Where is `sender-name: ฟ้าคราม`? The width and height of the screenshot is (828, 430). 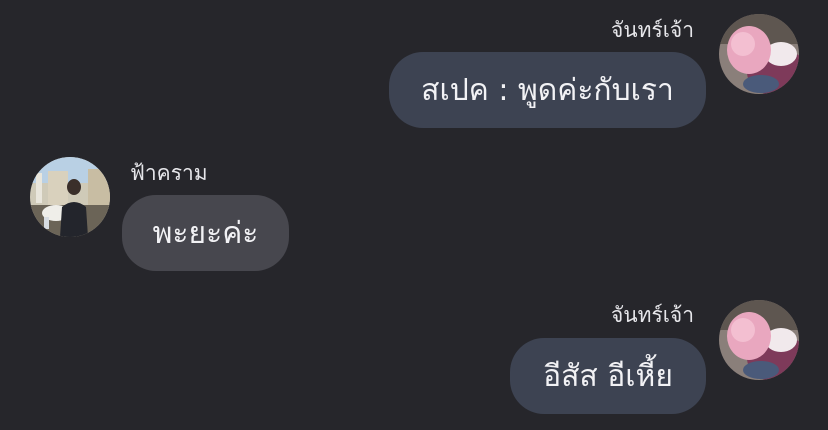 sender-name: ฟ้าคราม is located at coordinates (169, 173).